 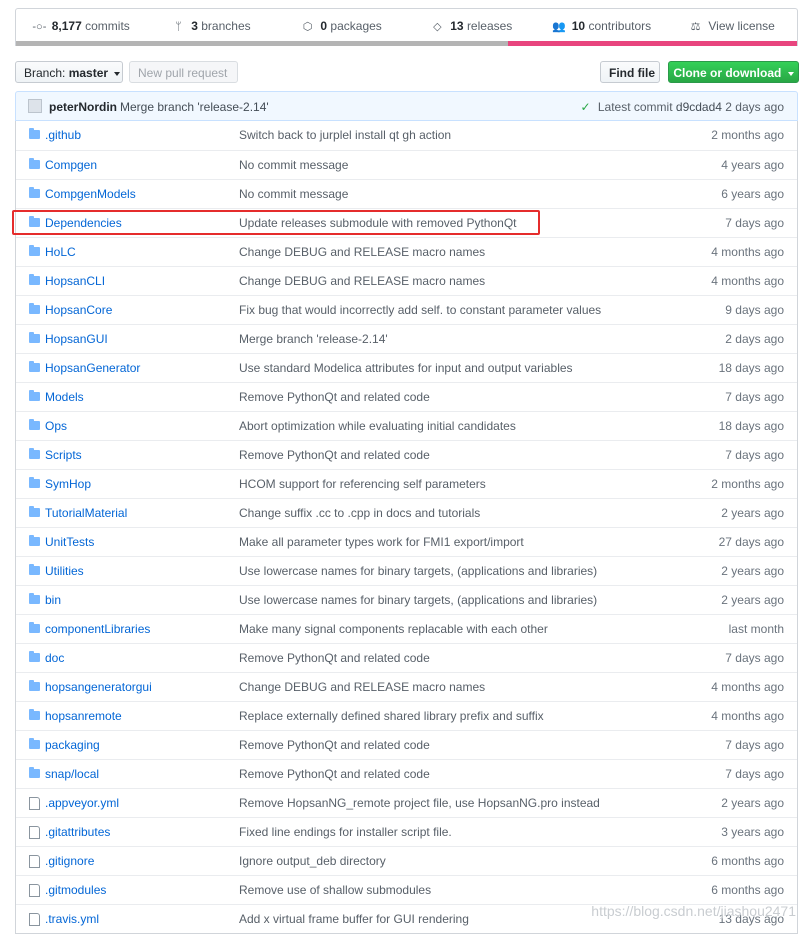 What do you see at coordinates (71, 165) in the screenshot?
I see `file-name-link: Compgen` at bounding box center [71, 165].